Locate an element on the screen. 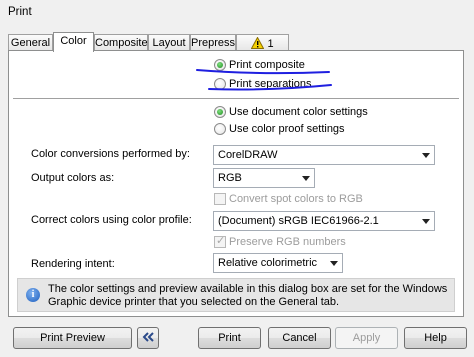 The height and width of the screenshot is (357, 474). convert-spot-label: Convert spot colors to RGB is located at coordinates (296, 199).